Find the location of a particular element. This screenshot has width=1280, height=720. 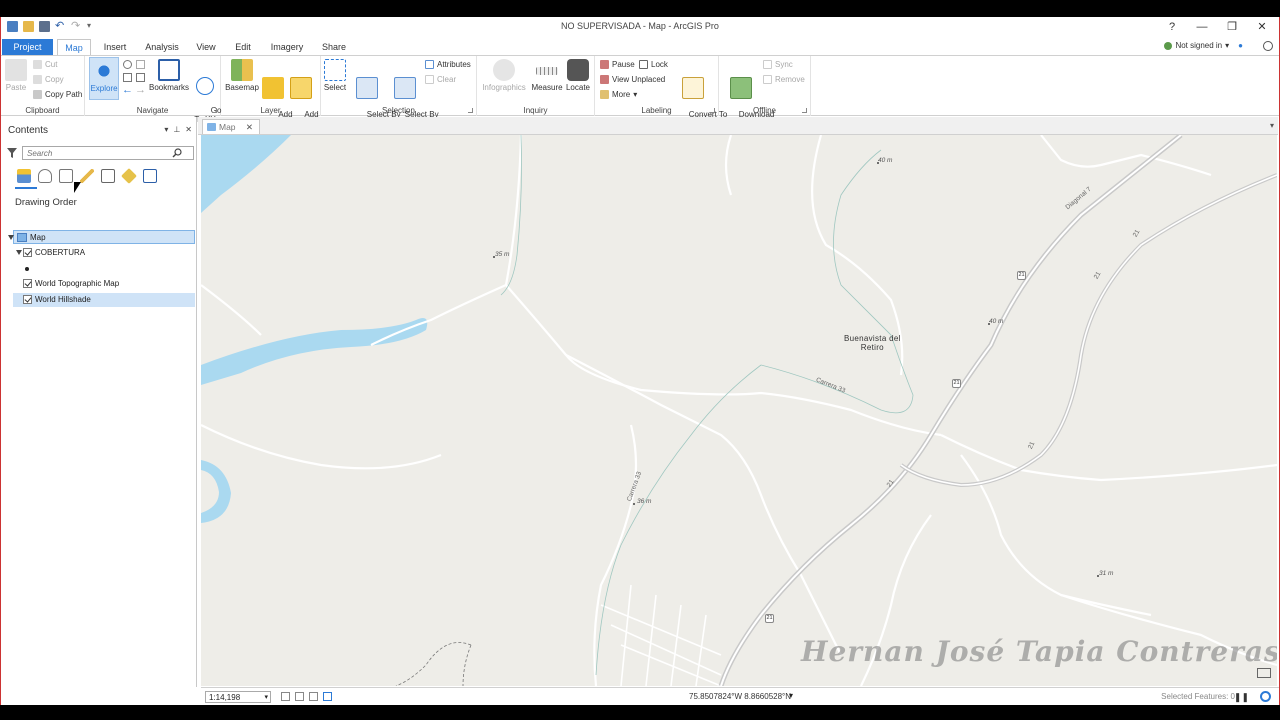

group-layer: Basemap Add Data Add Preset Layer is located at coordinates (271, 92).